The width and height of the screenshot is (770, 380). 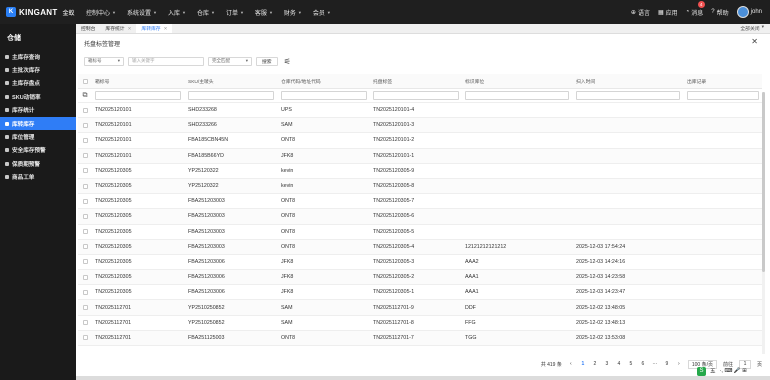 What do you see at coordinates (695, 8) in the screenshot?
I see `messages-button: ◔ 4 消息` at bounding box center [695, 8].